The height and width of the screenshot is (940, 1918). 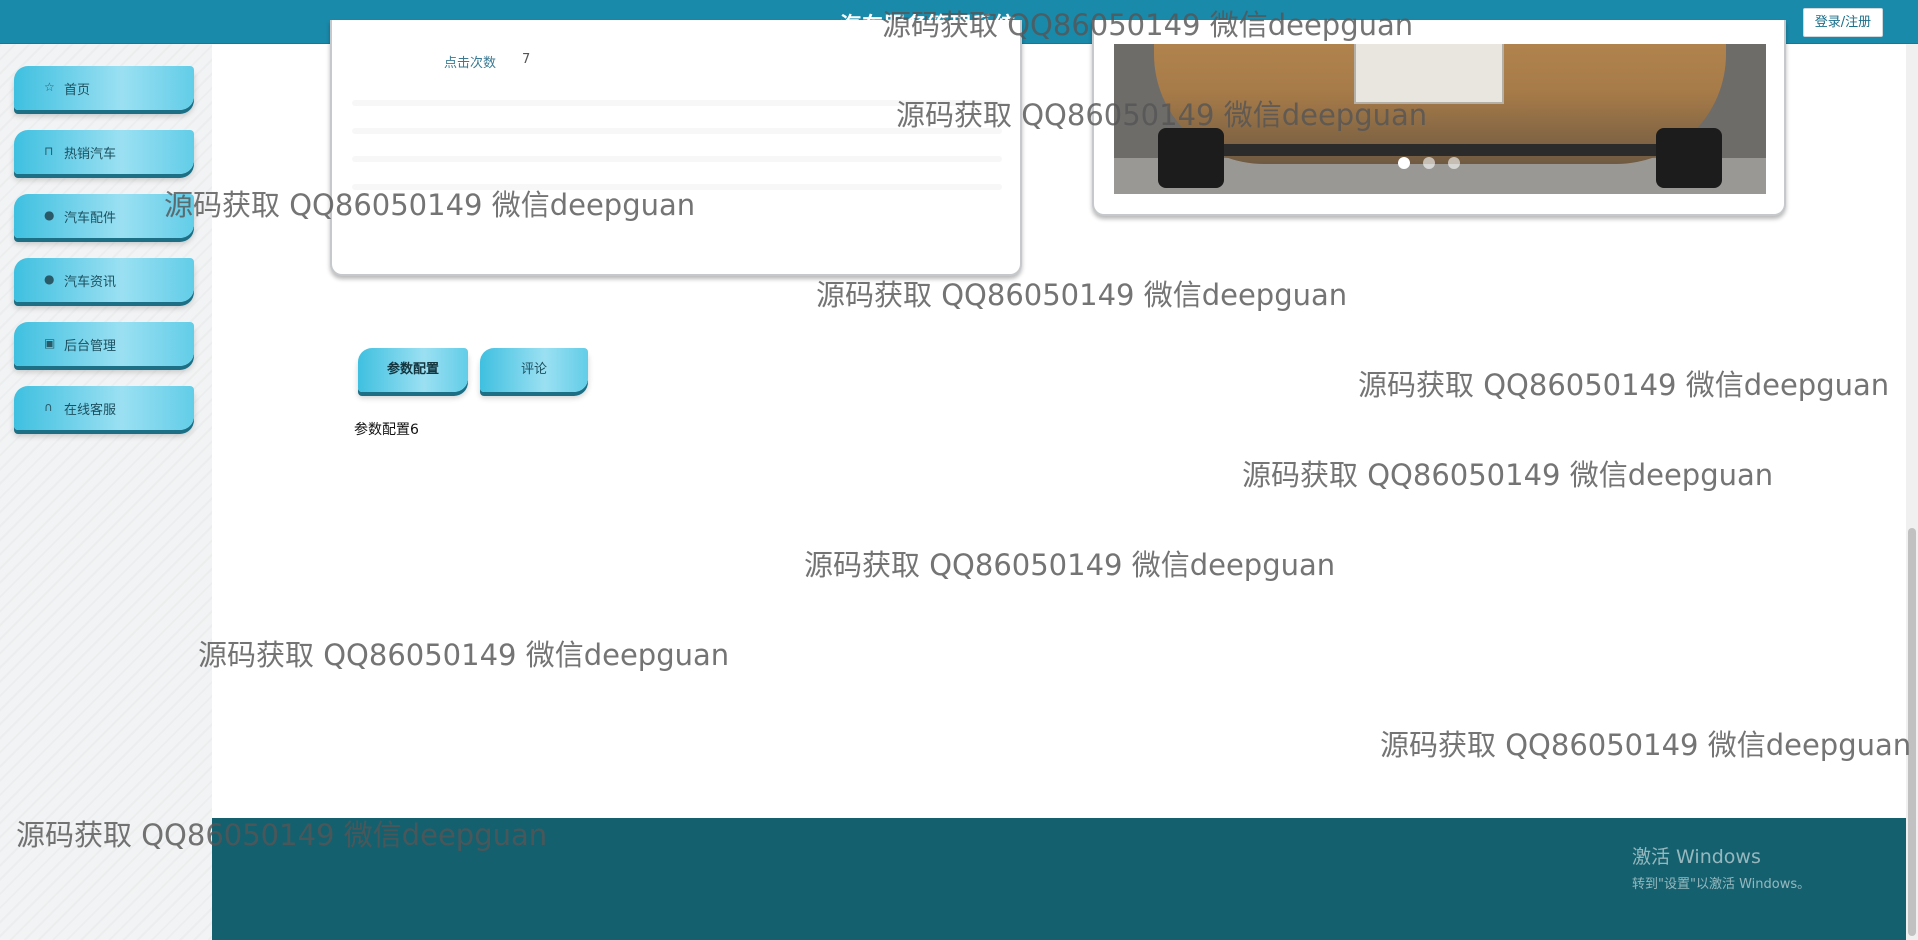 I want to click on briefcase-icon: ▣, so click(x=50, y=343).